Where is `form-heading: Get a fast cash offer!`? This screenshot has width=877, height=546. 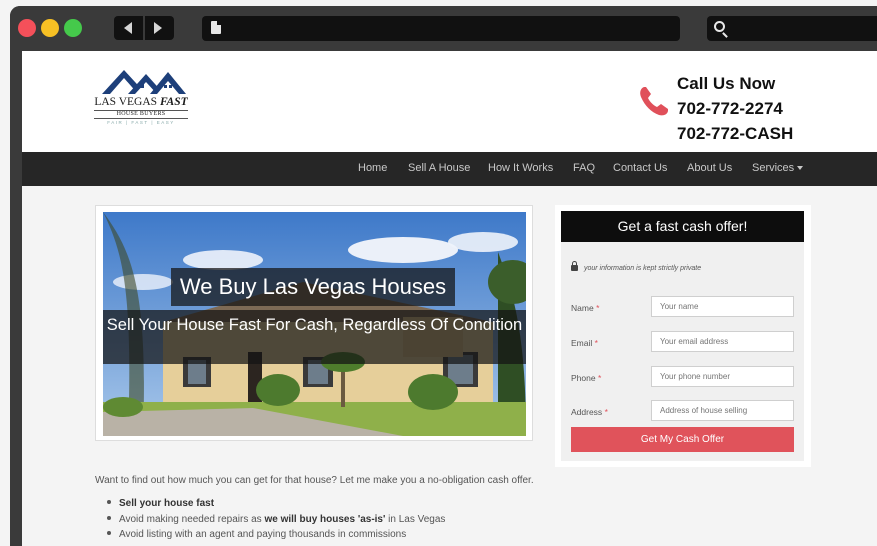
form-heading: Get a fast cash offer! is located at coordinates (682, 226).